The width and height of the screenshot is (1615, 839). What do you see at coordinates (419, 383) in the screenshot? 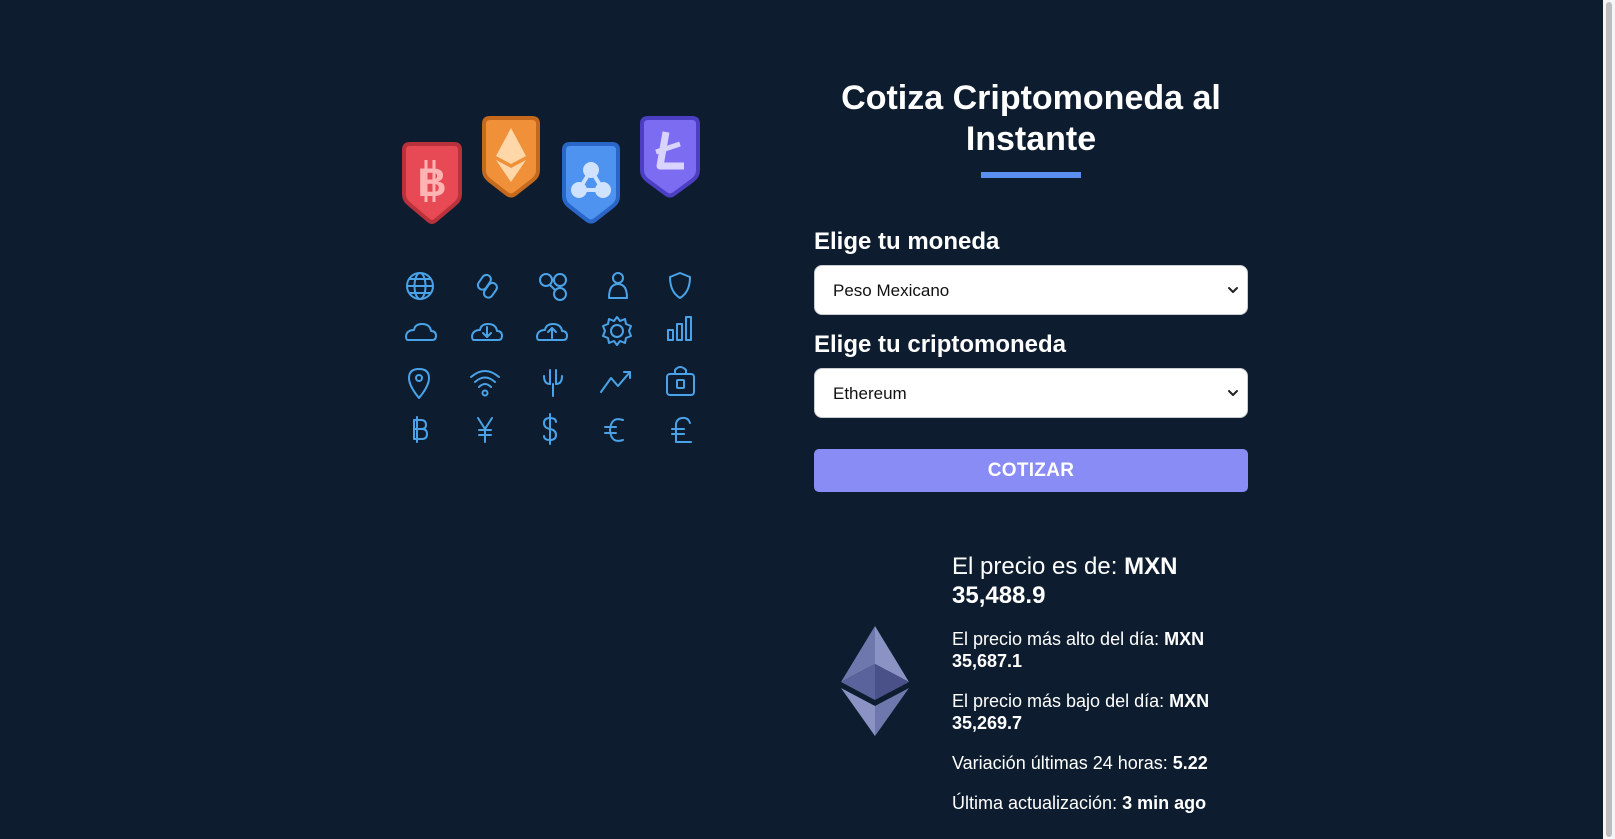
I see `location-pin-icon` at bounding box center [419, 383].